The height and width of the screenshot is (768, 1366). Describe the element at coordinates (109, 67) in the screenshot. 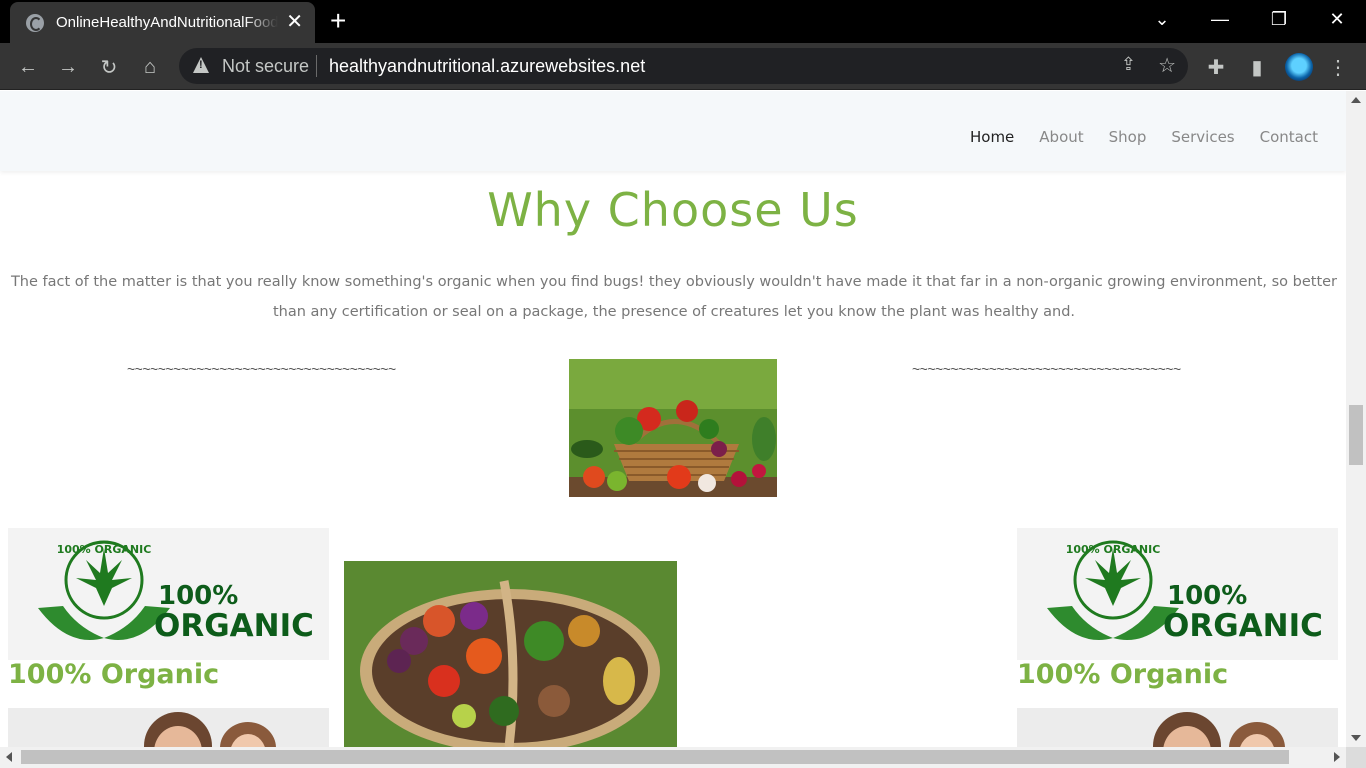

I see `reload-icon: ↻` at that location.